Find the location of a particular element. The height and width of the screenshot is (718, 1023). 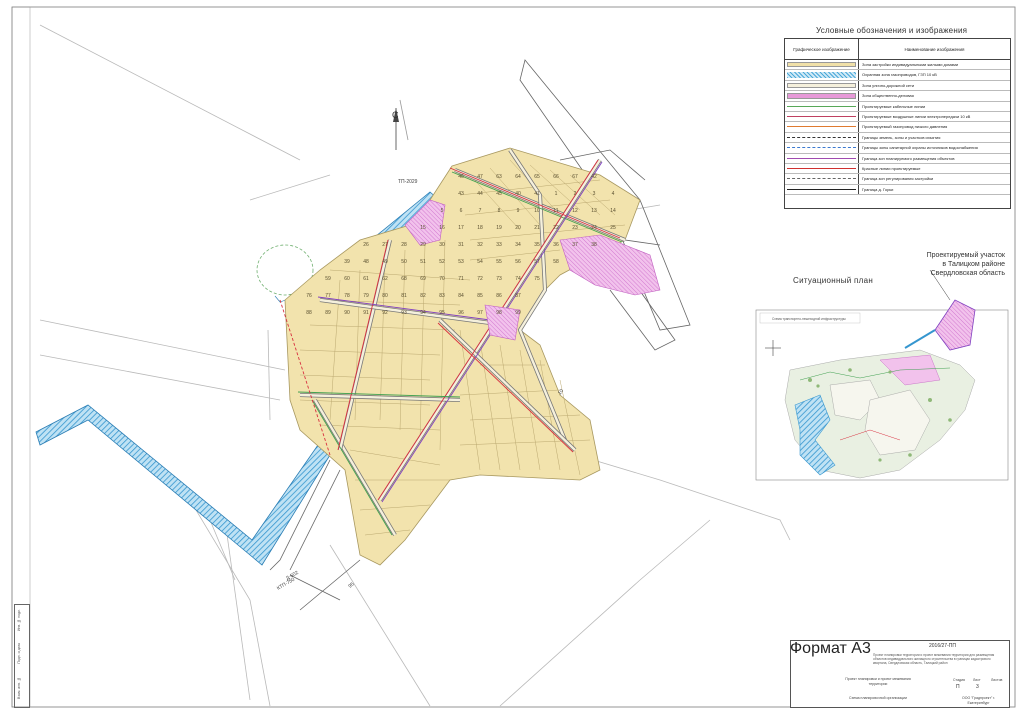

plot-number: 95 is located at coordinates (442, 313).